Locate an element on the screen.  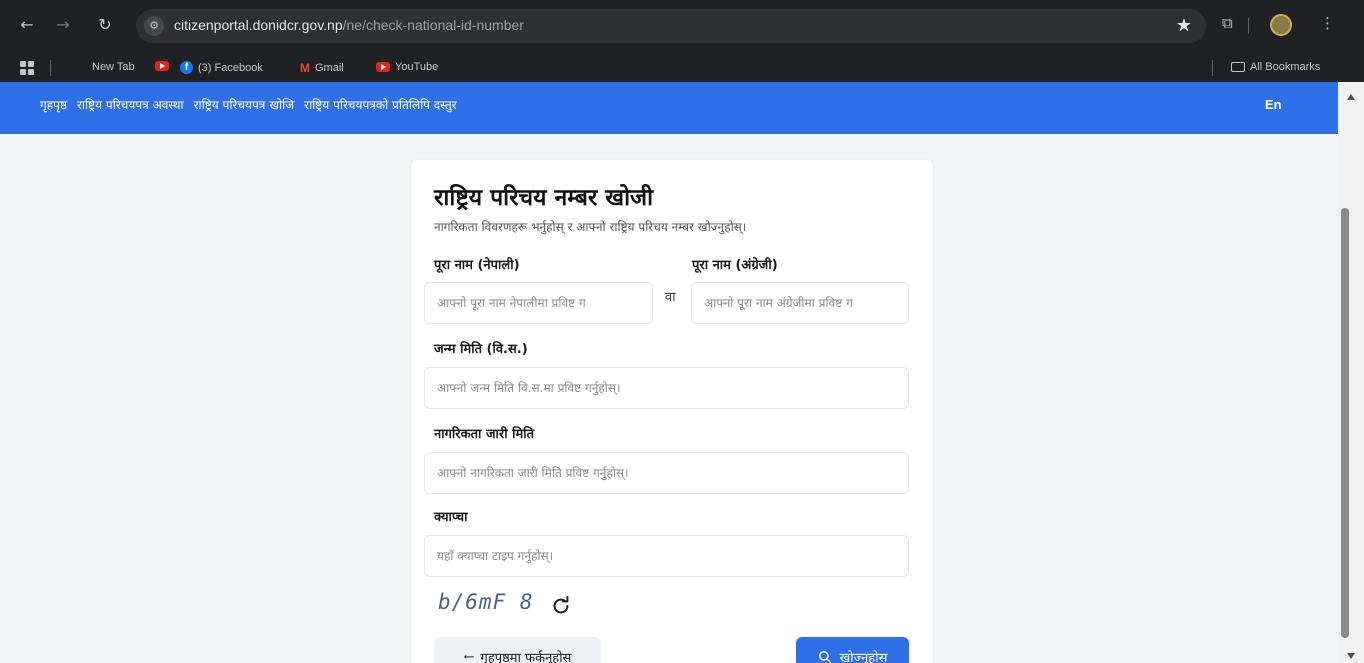
forward-arrow-icon: → is located at coordinates (63, 25).